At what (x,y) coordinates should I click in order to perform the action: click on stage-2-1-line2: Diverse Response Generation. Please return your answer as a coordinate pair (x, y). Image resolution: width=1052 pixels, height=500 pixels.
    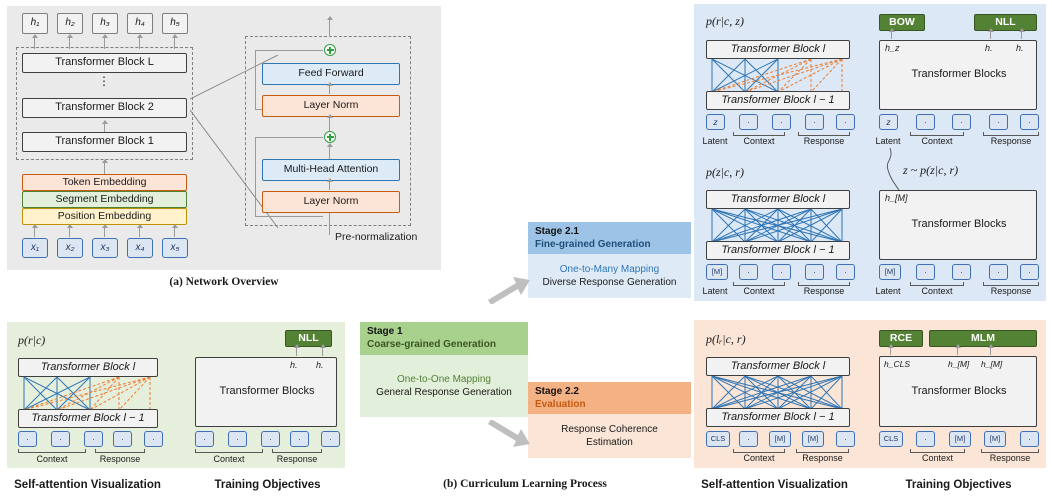
    Looking at the image, I should click on (609, 282).